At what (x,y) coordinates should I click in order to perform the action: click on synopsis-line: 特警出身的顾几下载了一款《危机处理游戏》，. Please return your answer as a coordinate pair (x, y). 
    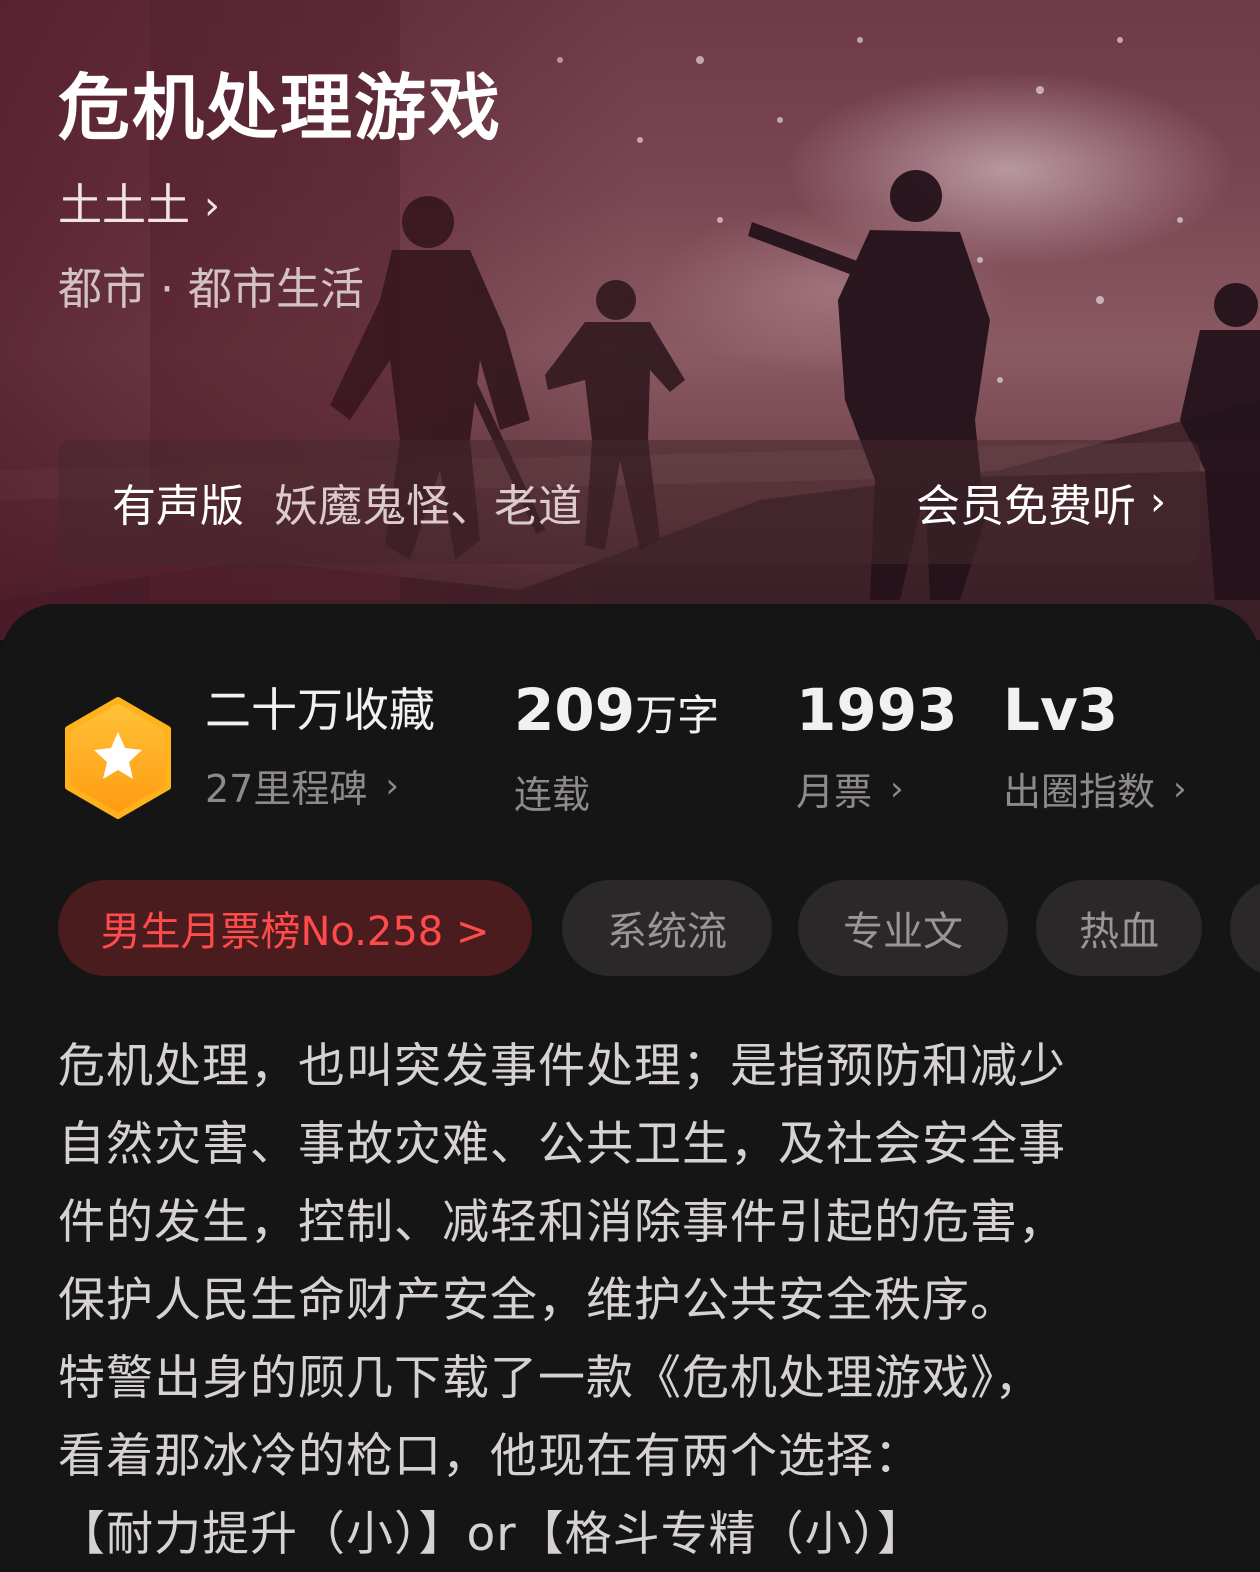
    Looking at the image, I should click on (550, 1378).